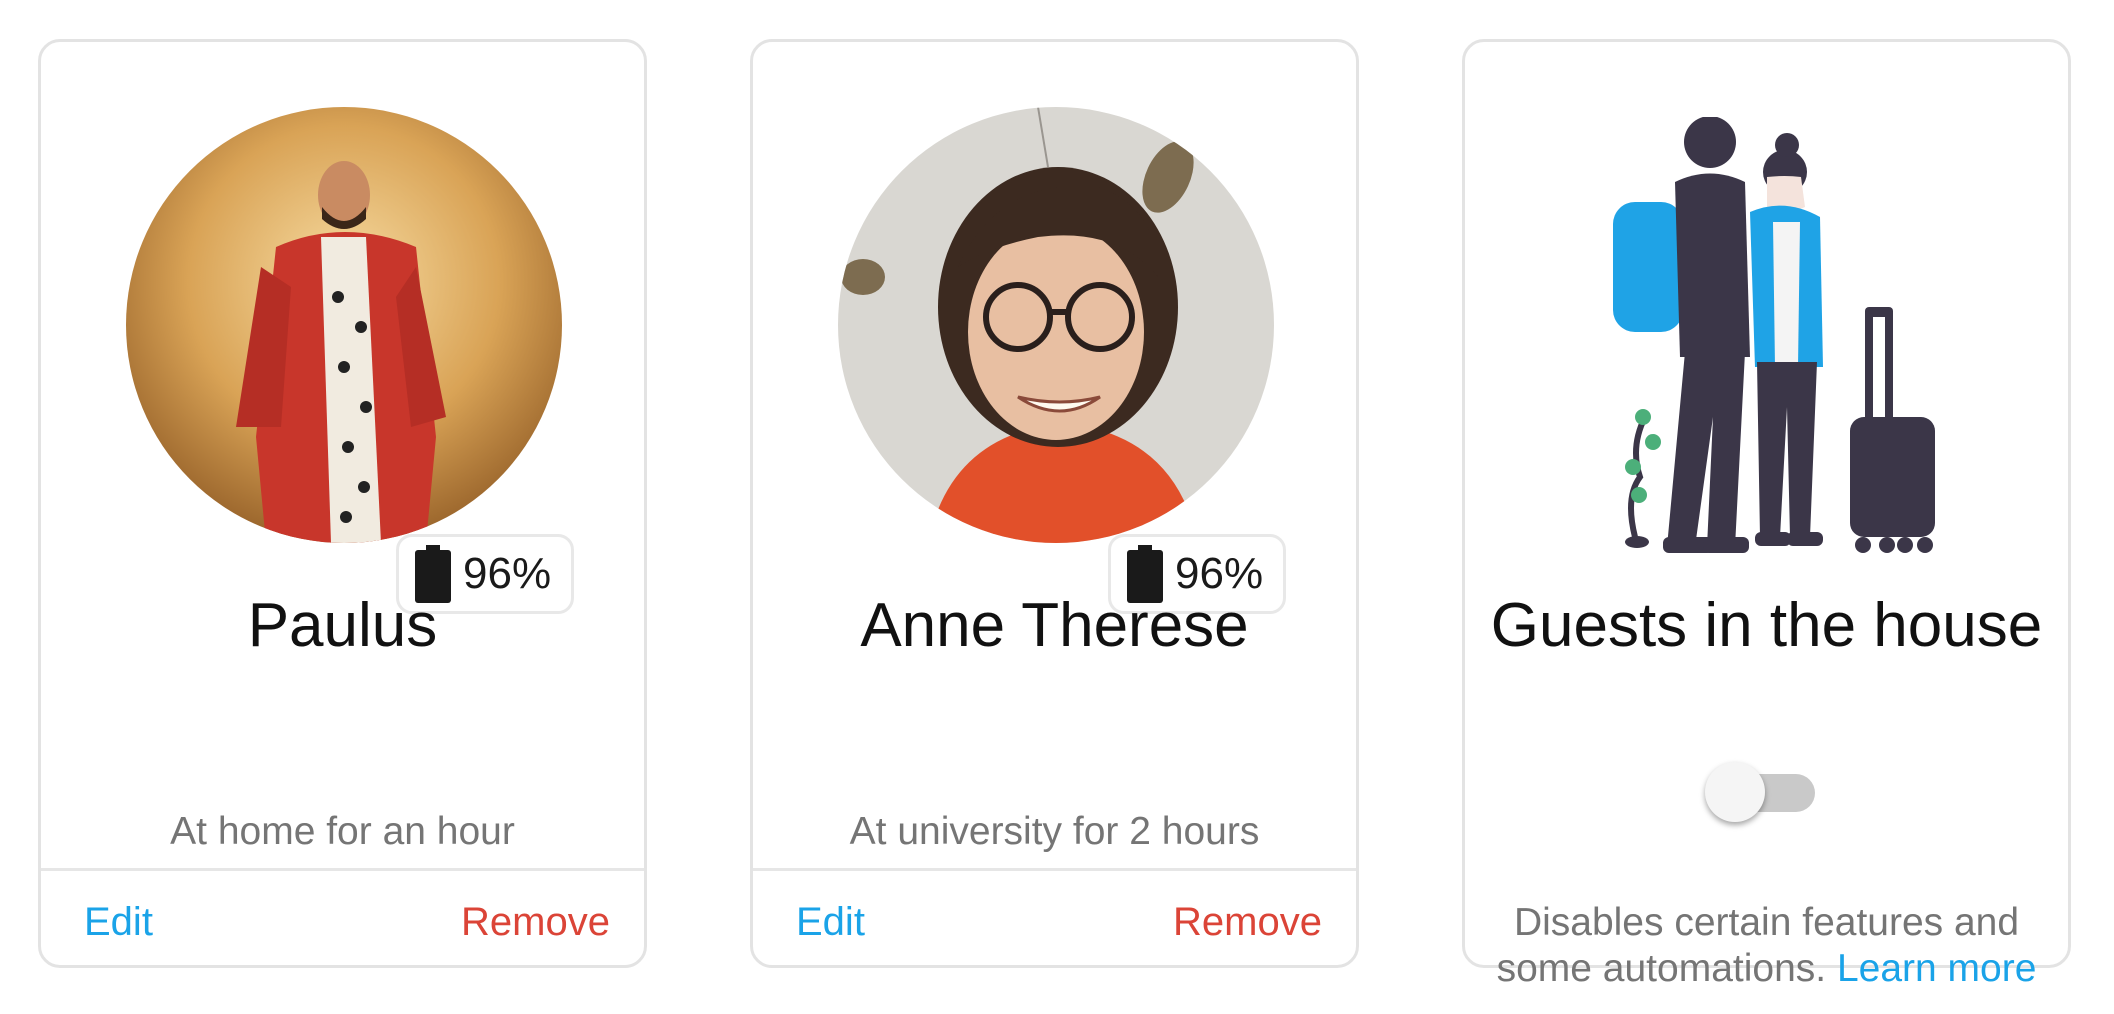  Describe the element at coordinates (1661, 968) in the screenshot. I see `description-line-2-text: some automations.` at that location.